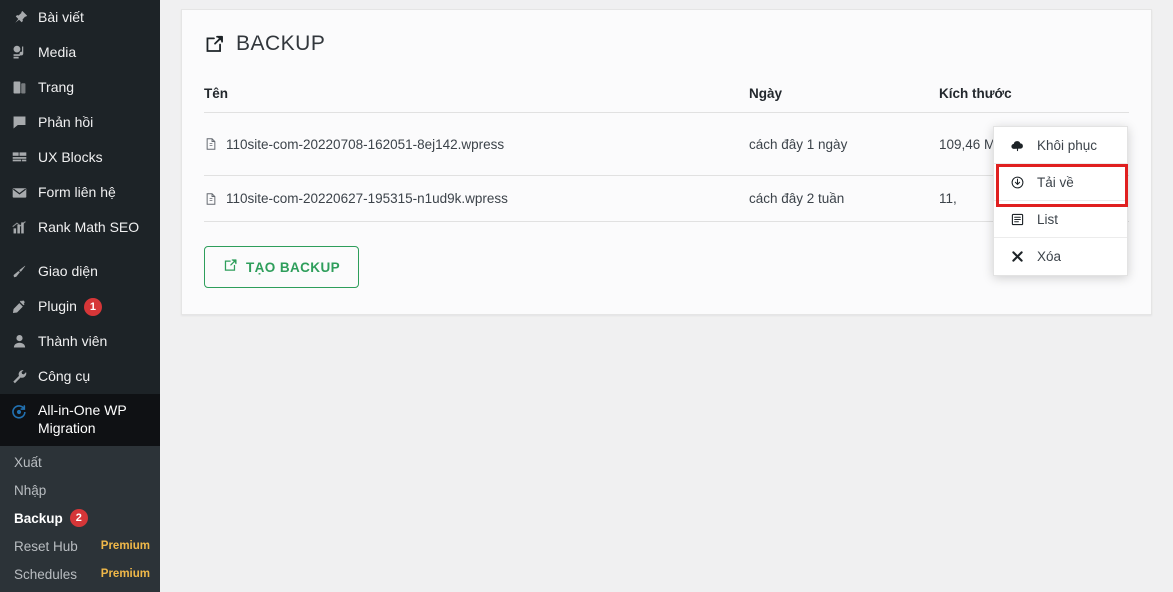  What do you see at coordinates (80, 546) in the screenshot?
I see `submenu-item-reset-hub: Reset Hub Premium` at bounding box center [80, 546].